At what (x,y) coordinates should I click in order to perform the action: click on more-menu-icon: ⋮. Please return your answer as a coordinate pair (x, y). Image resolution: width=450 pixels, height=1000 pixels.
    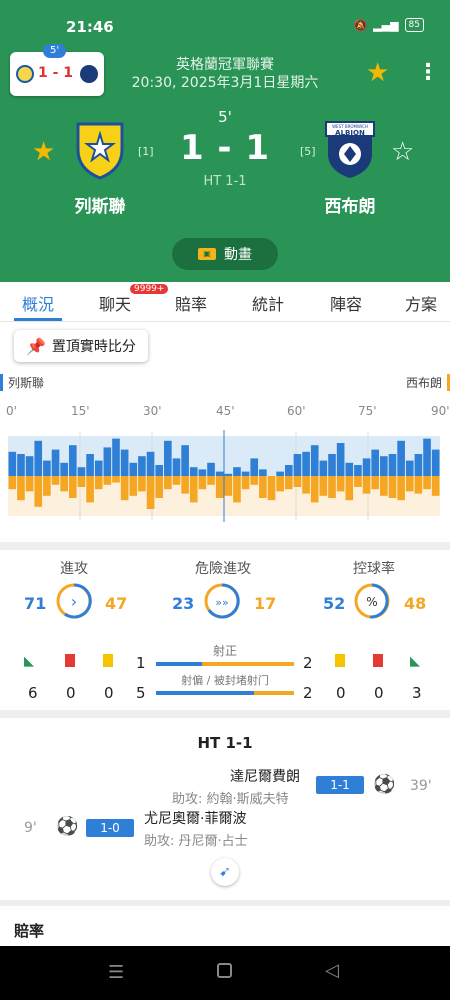
    Looking at the image, I should click on (428, 72).